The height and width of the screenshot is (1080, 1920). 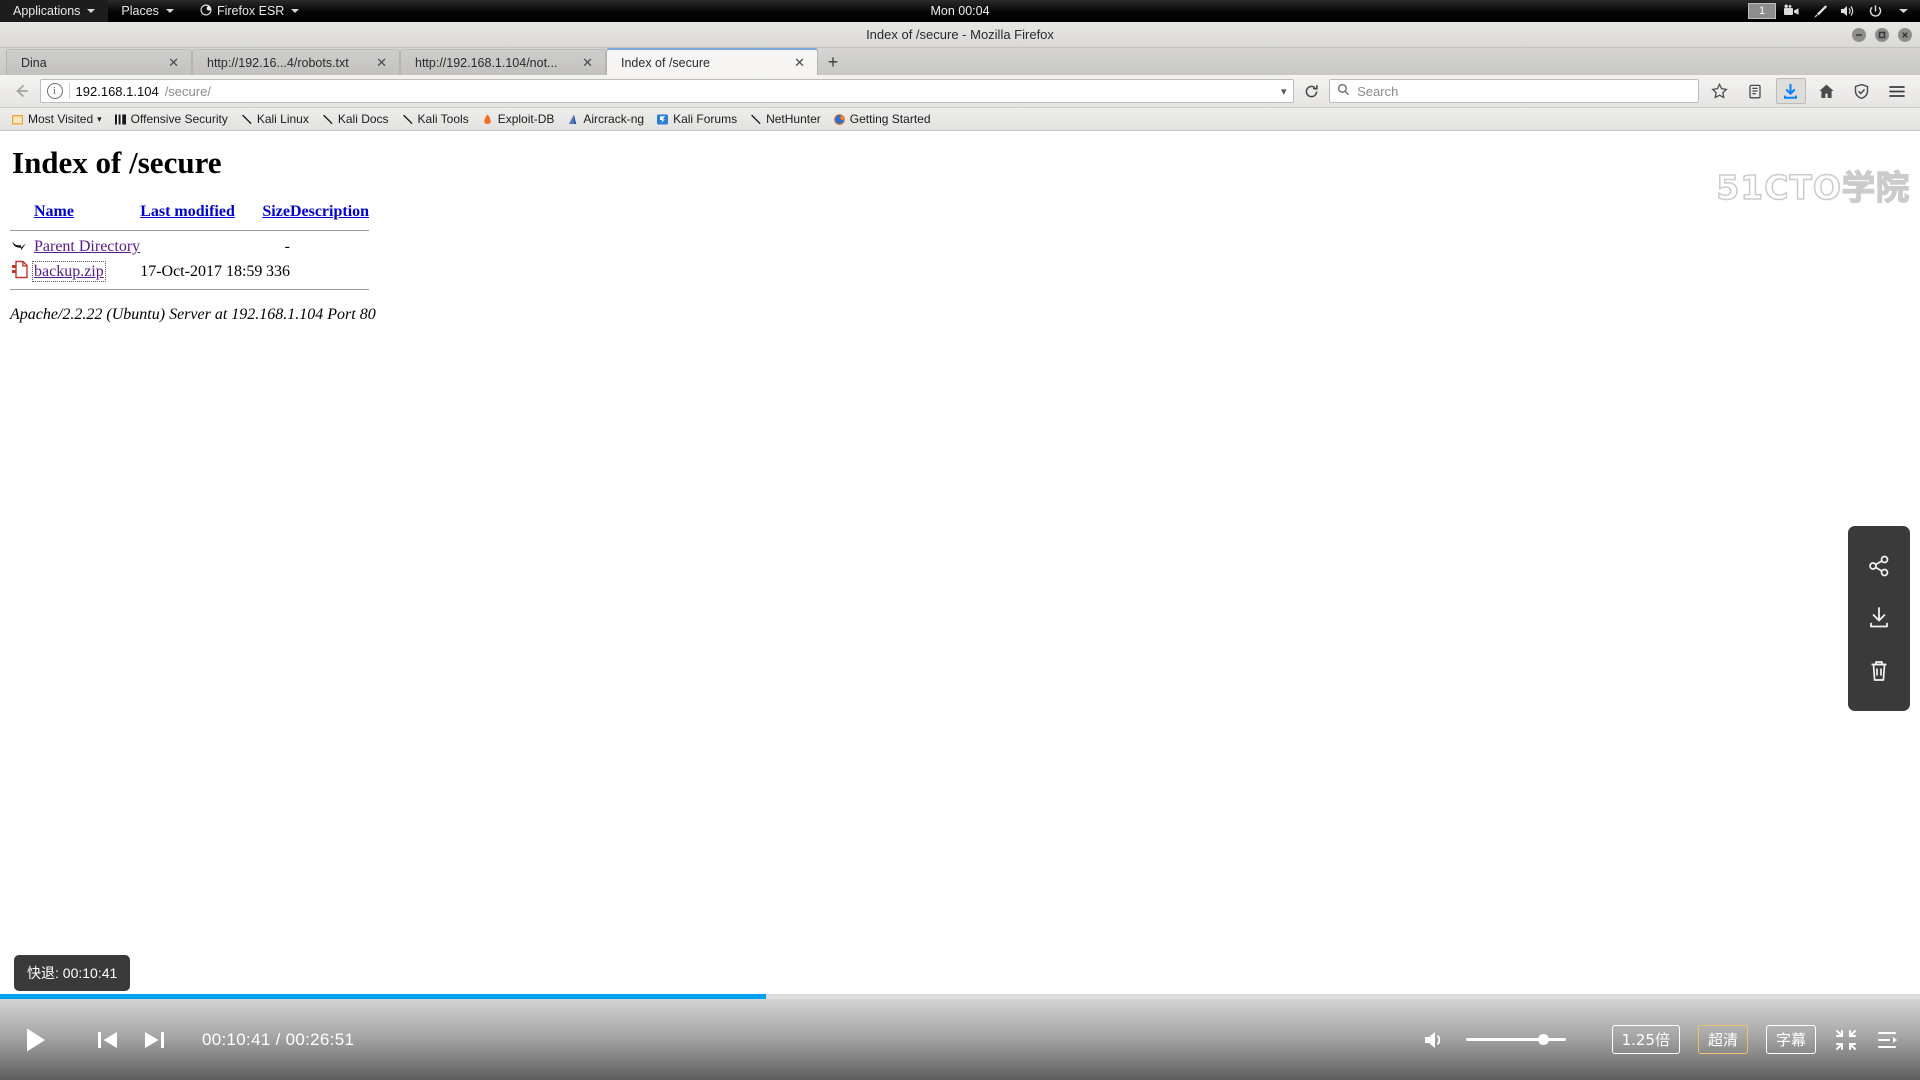 I want to click on column-header-size: Size, so click(x=276, y=214).